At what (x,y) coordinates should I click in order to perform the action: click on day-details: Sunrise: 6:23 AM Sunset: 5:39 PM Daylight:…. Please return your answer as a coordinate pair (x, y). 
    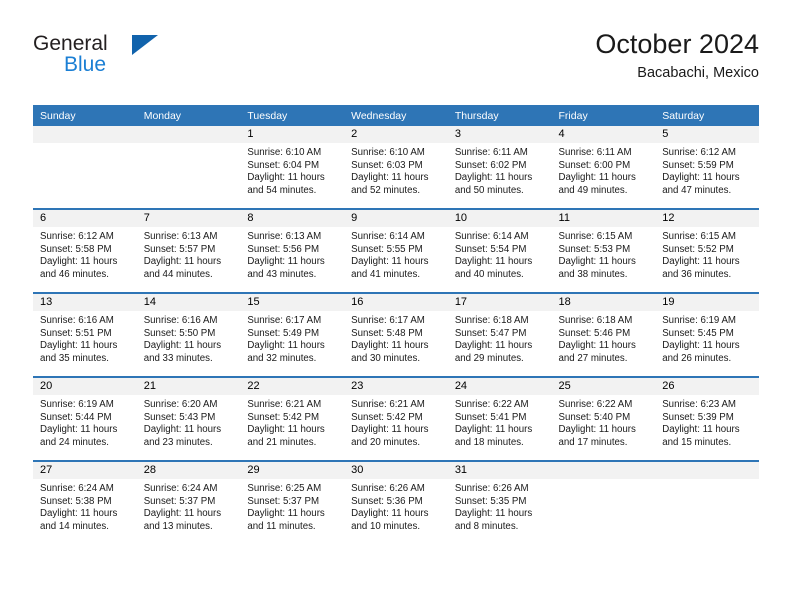
    Looking at the image, I should click on (707, 422).